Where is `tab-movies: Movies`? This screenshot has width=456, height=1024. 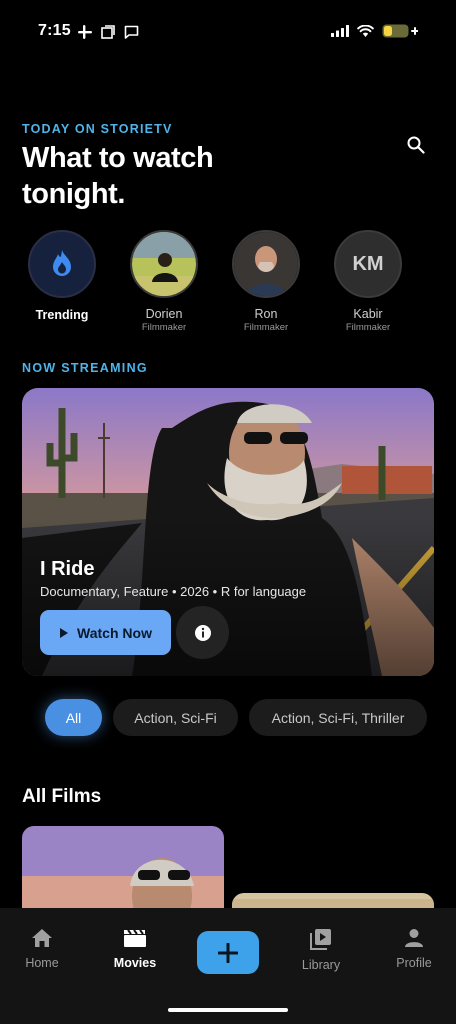
tab-movies: Movies is located at coordinates (135, 949).